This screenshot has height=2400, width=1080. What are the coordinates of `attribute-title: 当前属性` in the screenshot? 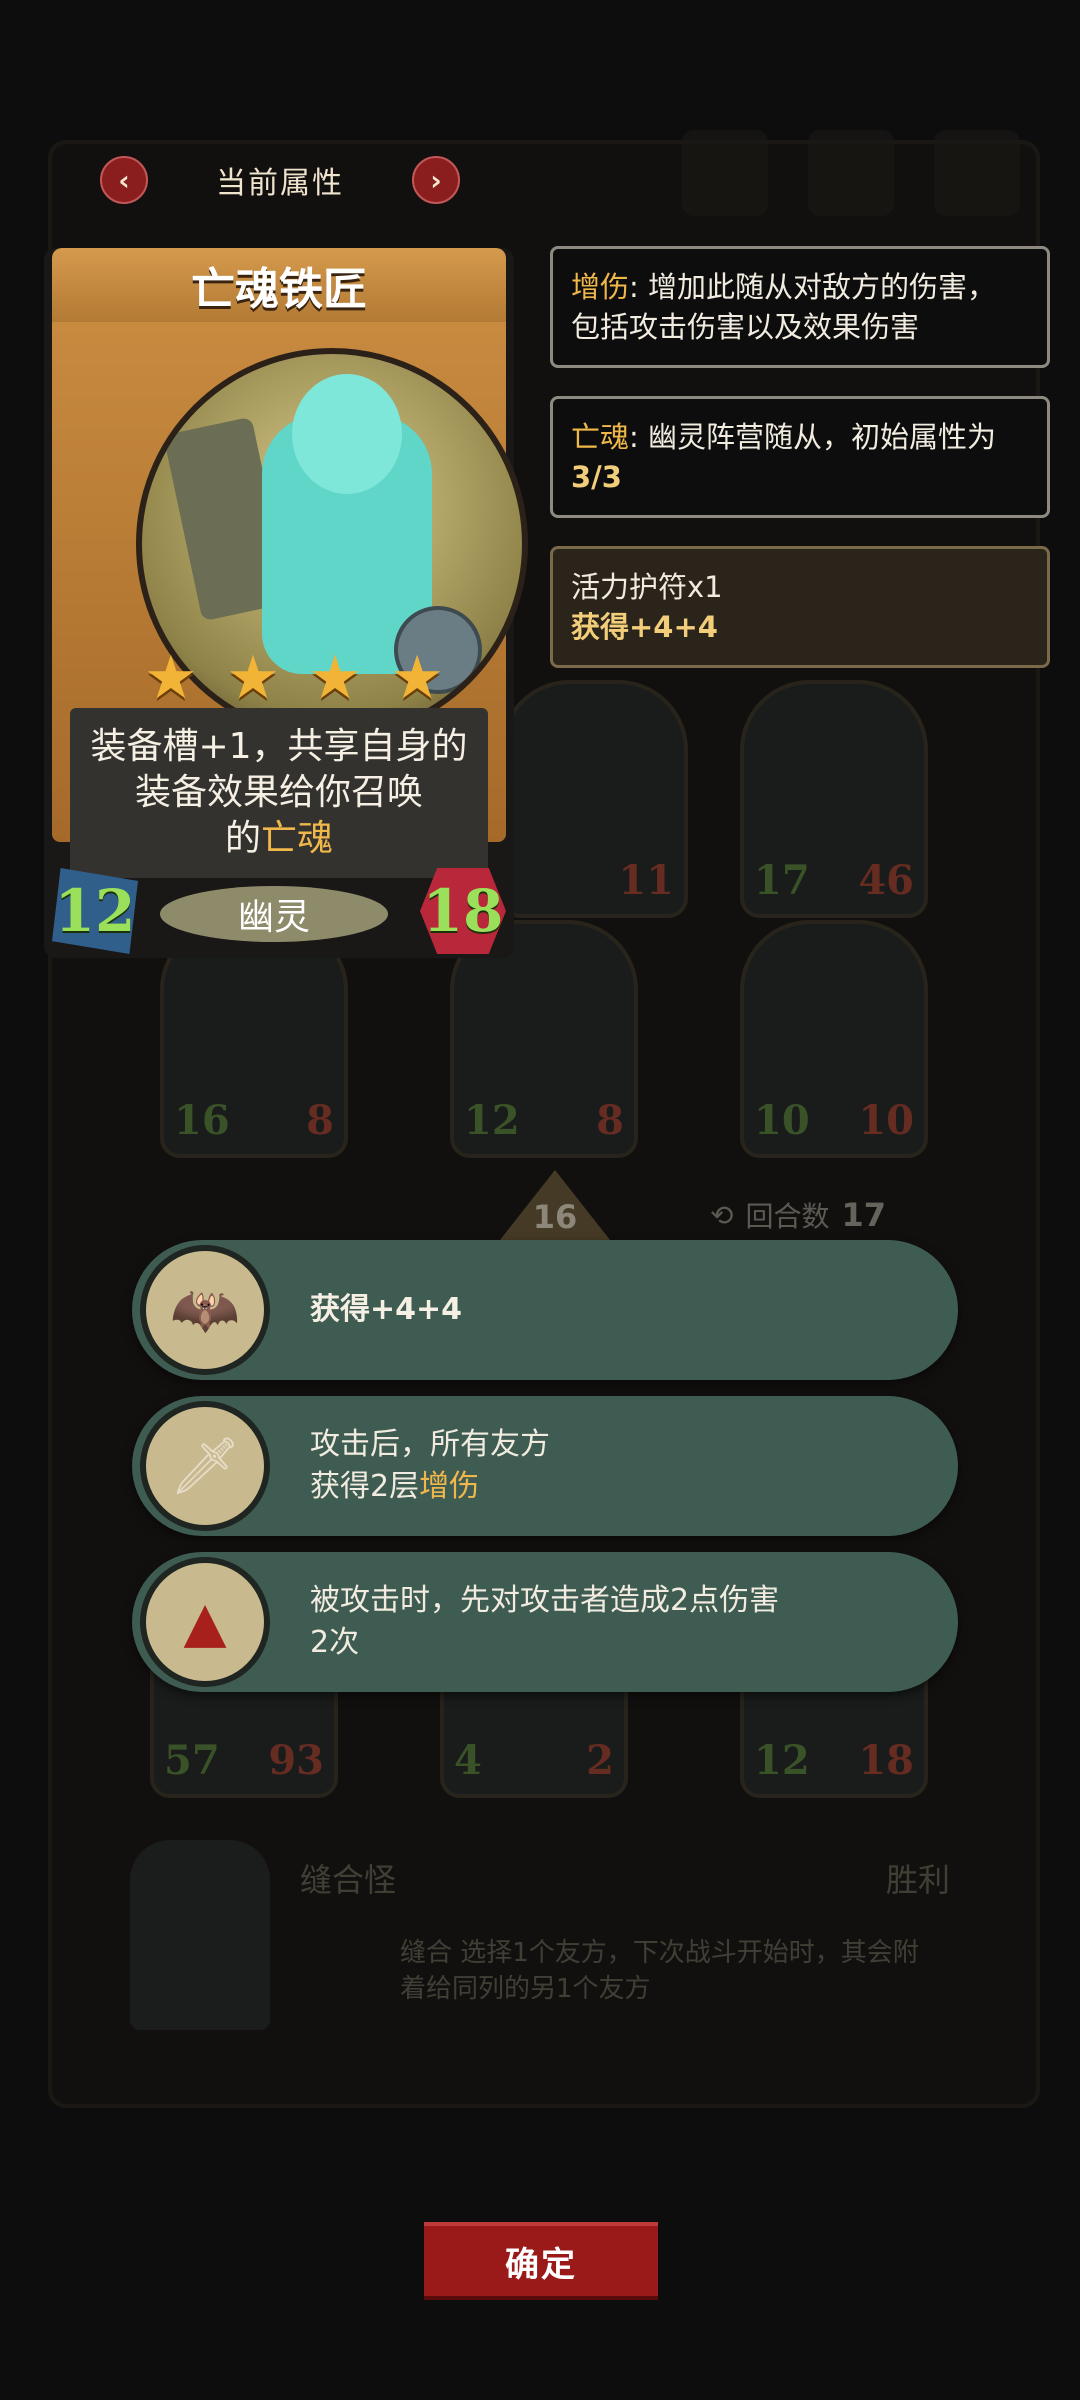 It's located at (280, 183).